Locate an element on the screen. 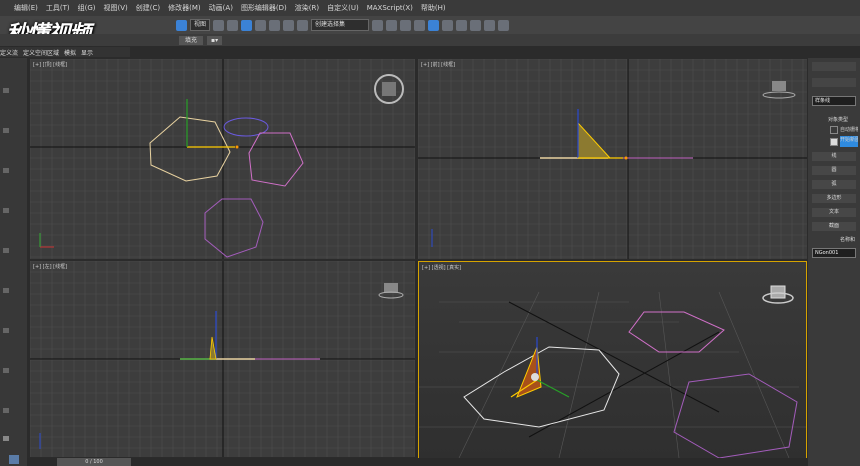 This screenshot has width=860, height=466. material-editor-icon is located at coordinates (462, 25).